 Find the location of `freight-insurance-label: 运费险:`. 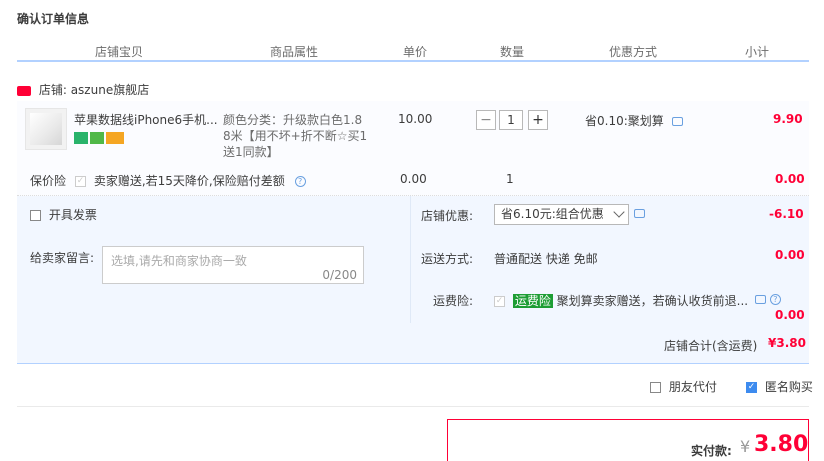

freight-insurance-label: 运费险: is located at coordinates (453, 301).